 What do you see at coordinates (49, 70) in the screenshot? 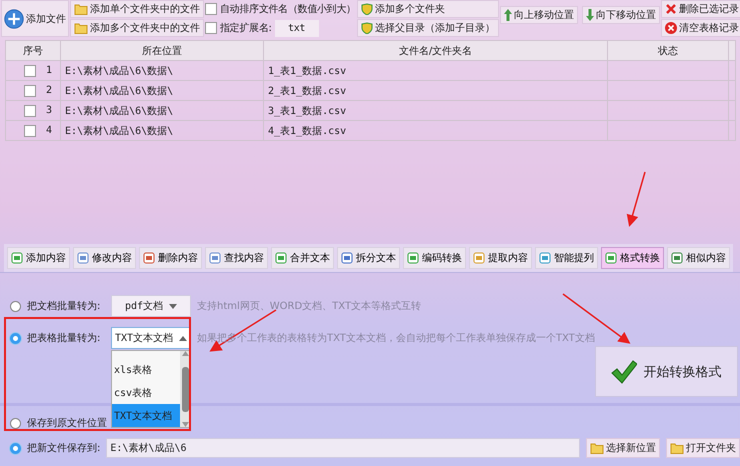
I see `row-number: 1` at bounding box center [49, 70].